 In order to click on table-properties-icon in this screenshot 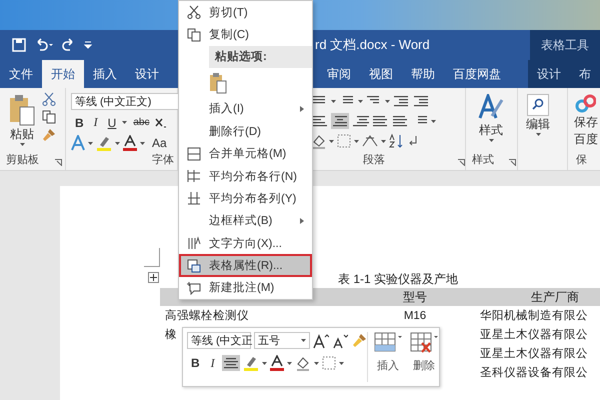, I will do `click(194, 265)`.